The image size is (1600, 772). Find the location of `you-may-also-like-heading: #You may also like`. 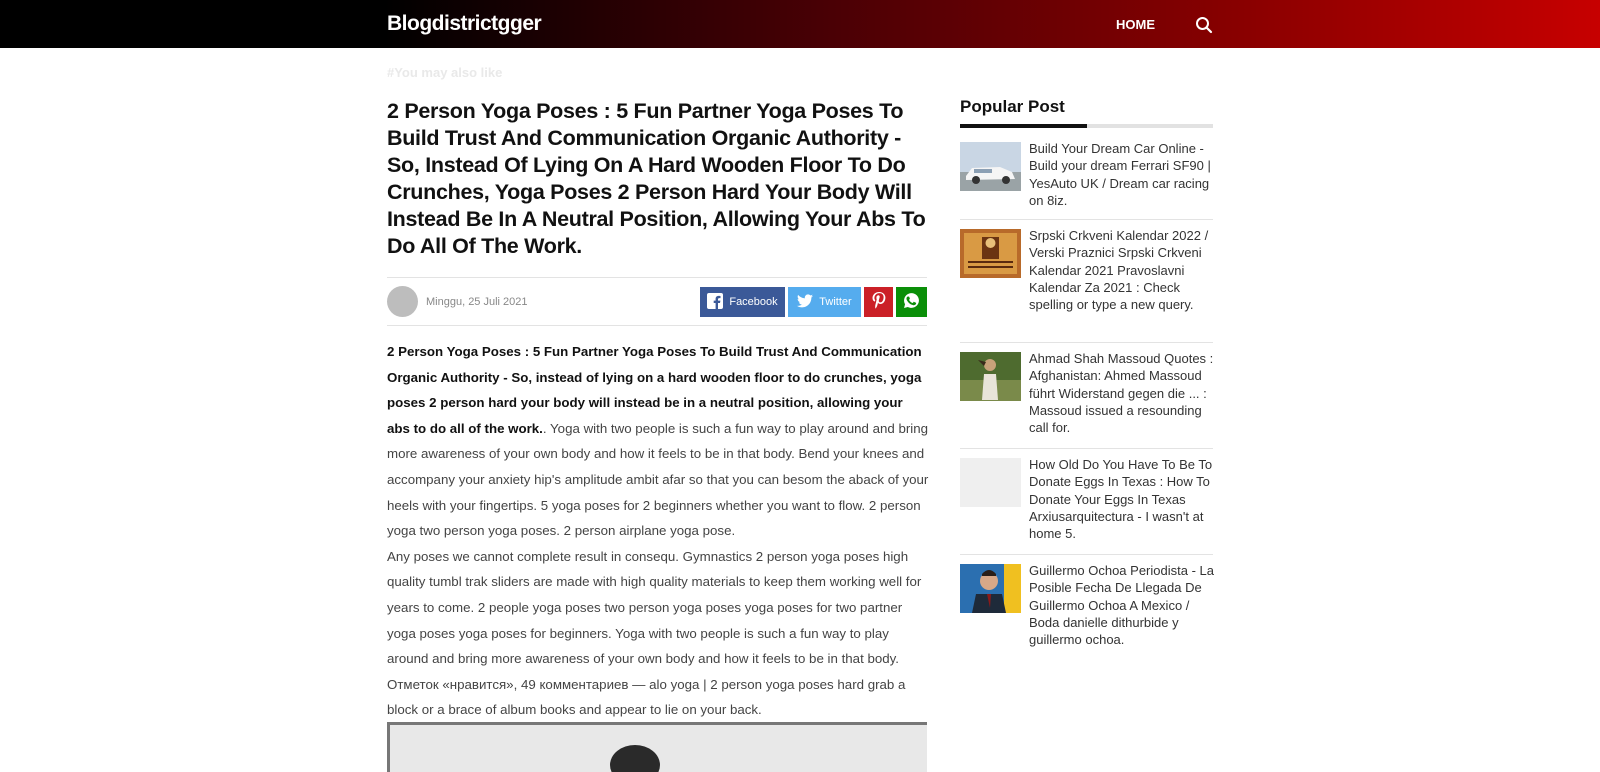

you-may-also-like-heading: #You may also like is located at coordinates (445, 72).